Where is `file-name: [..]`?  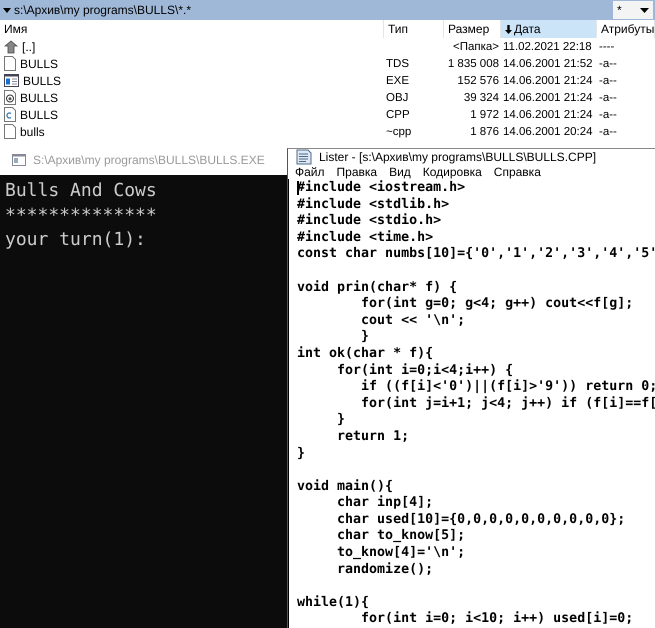 file-name: [..] is located at coordinates (29, 47).